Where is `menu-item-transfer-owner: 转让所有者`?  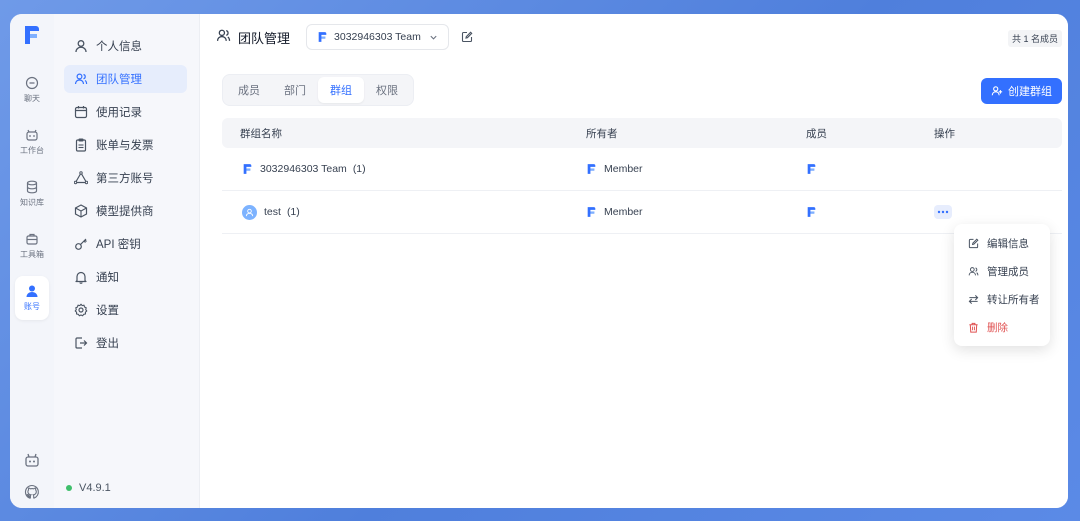 menu-item-transfer-owner: 转让所有者 is located at coordinates (1002, 299).